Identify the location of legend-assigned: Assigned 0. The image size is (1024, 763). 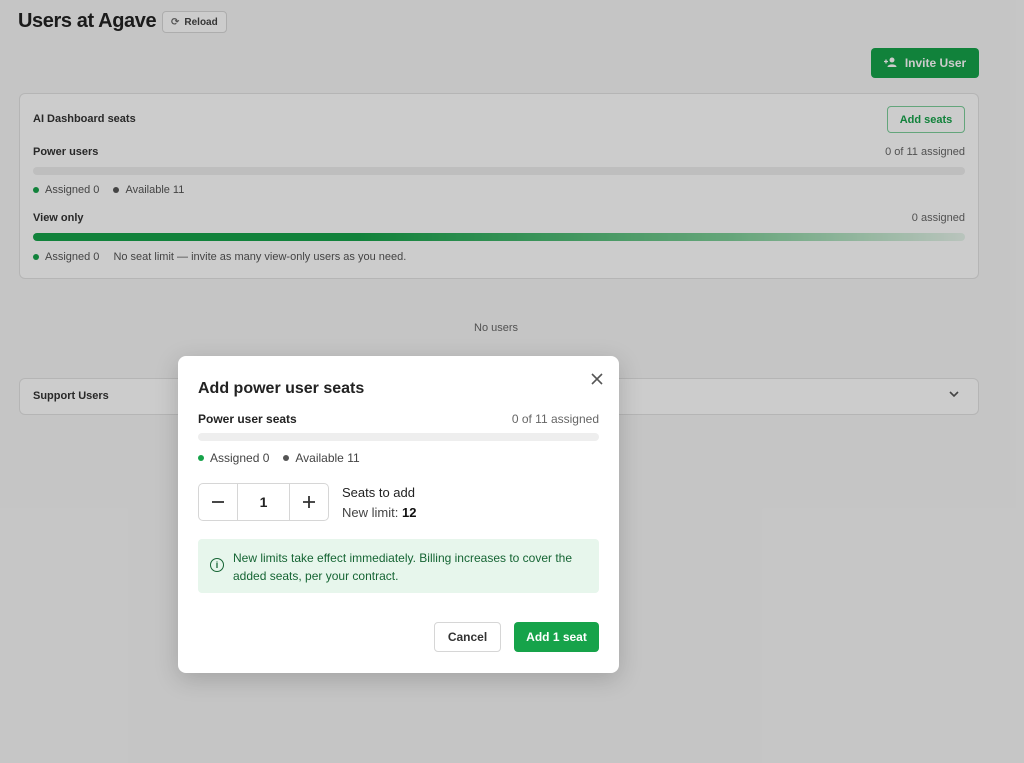
(233, 458).